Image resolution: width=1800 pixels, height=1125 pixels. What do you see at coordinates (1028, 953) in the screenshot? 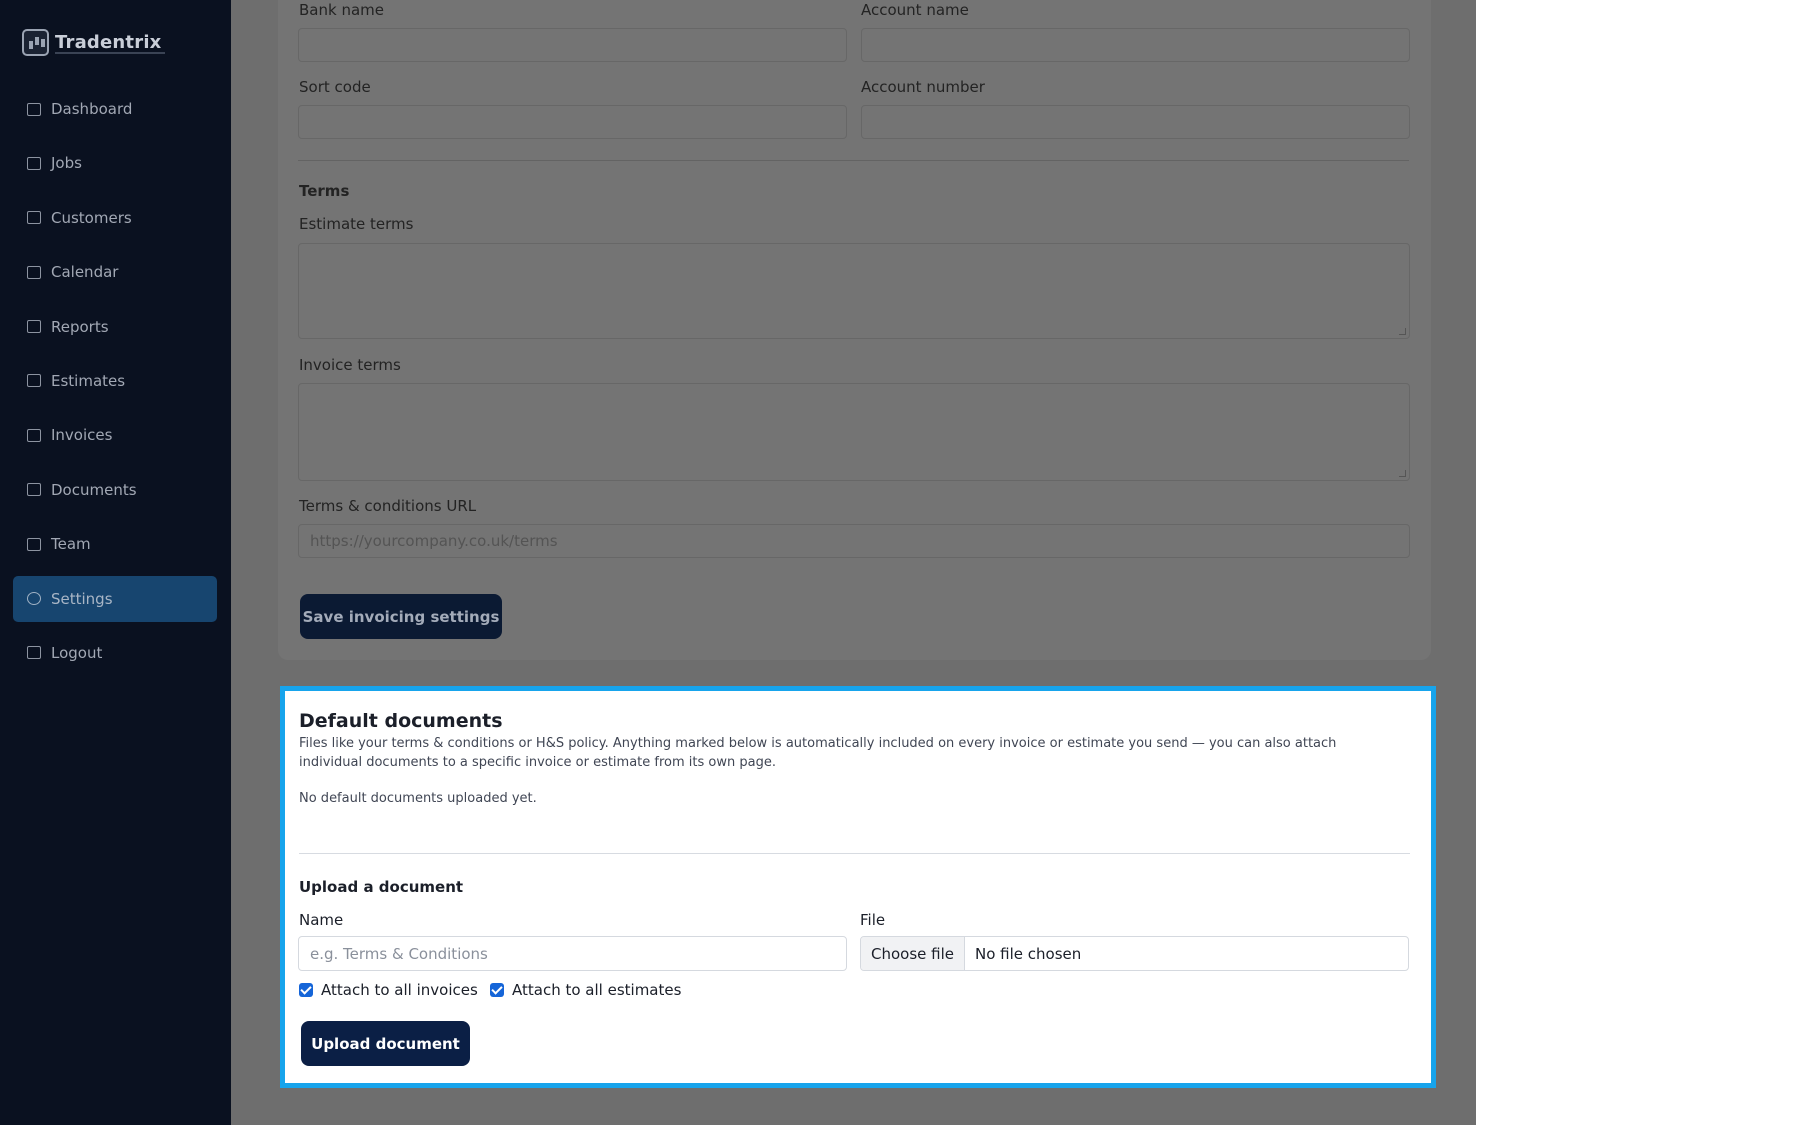
I see `file-status-text: No file chosen` at bounding box center [1028, 953].